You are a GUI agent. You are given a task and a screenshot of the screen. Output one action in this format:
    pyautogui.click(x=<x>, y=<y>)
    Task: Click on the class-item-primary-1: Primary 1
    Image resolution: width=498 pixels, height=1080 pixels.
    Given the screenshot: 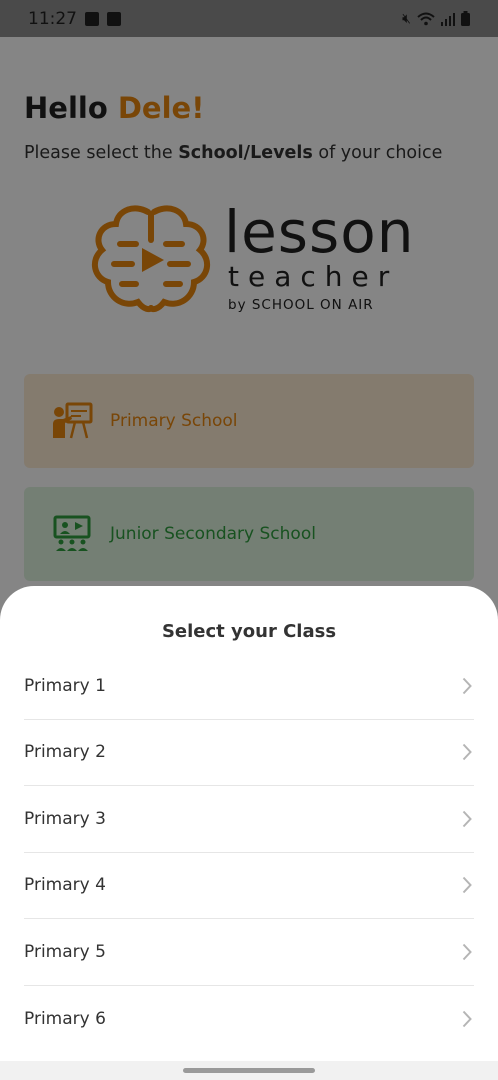 What is the action you would take?
    pyautogui.click(x=249, y=686)
    